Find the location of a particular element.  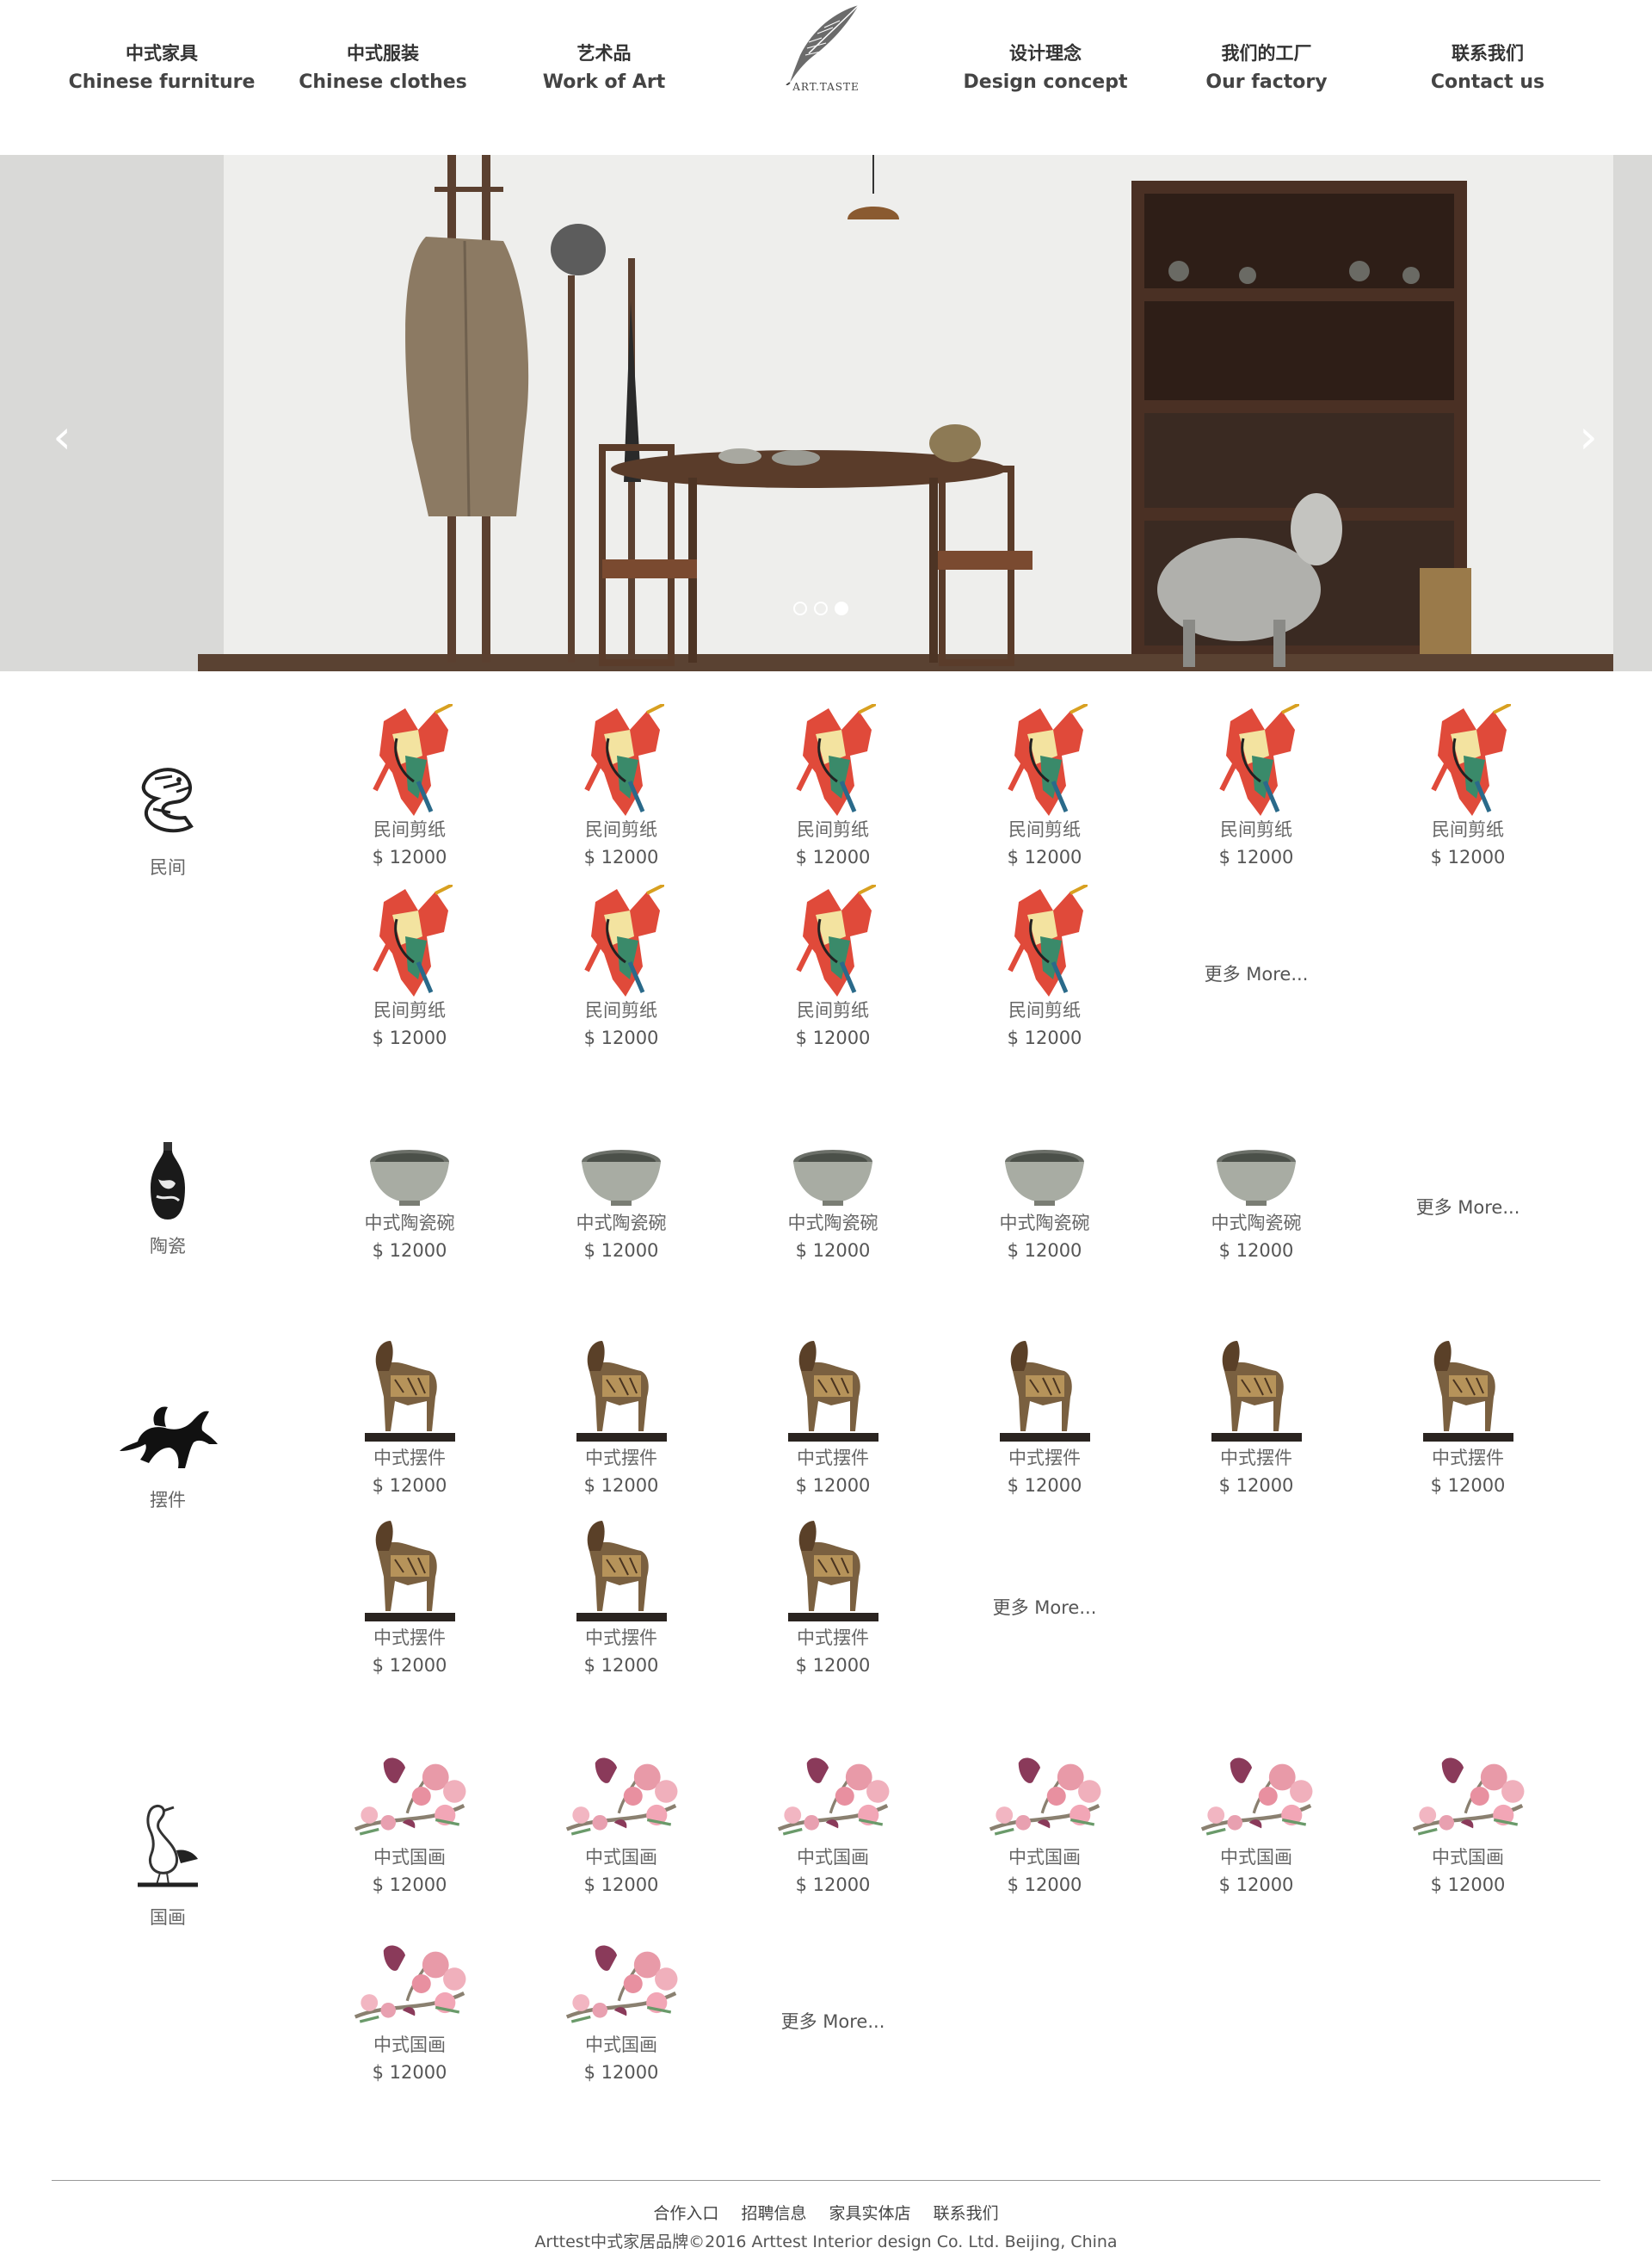

category-ornaments: 摆件 is located at coordinates (167, 1453).